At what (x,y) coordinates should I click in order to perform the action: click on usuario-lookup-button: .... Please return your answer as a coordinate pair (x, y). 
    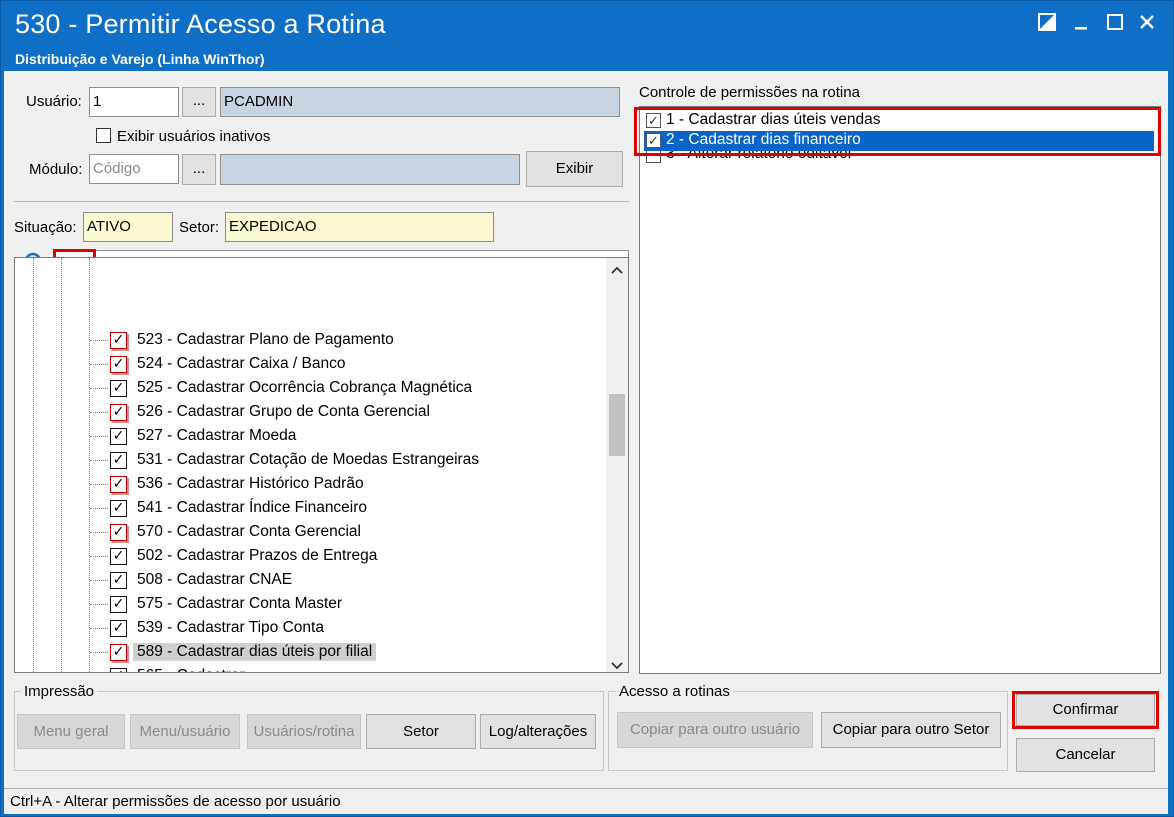
    Looking at the image, I should click on (199, 102).